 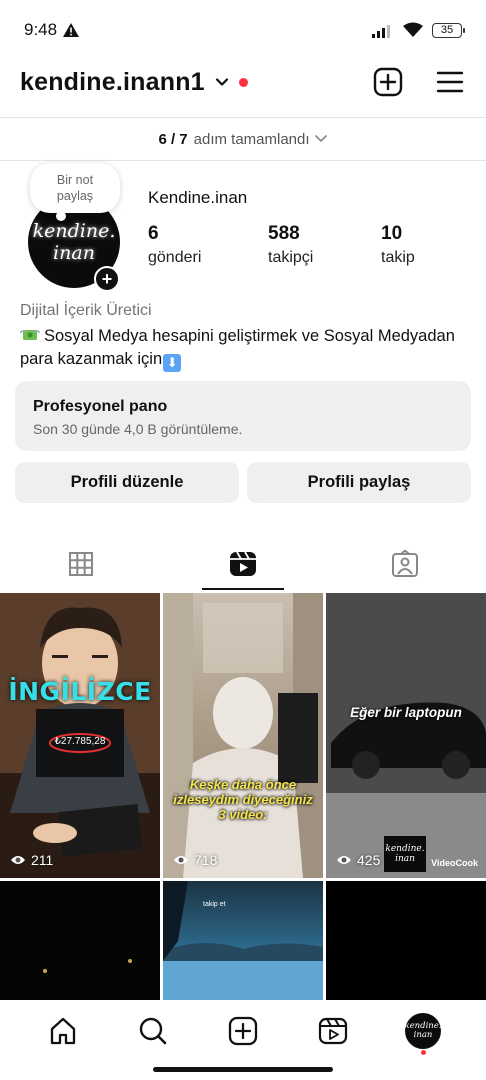 What do you see at coordinates (198, 197) in the screenshot?
I see `display-name: Kendine.inan` at bounding box center [198, 197].